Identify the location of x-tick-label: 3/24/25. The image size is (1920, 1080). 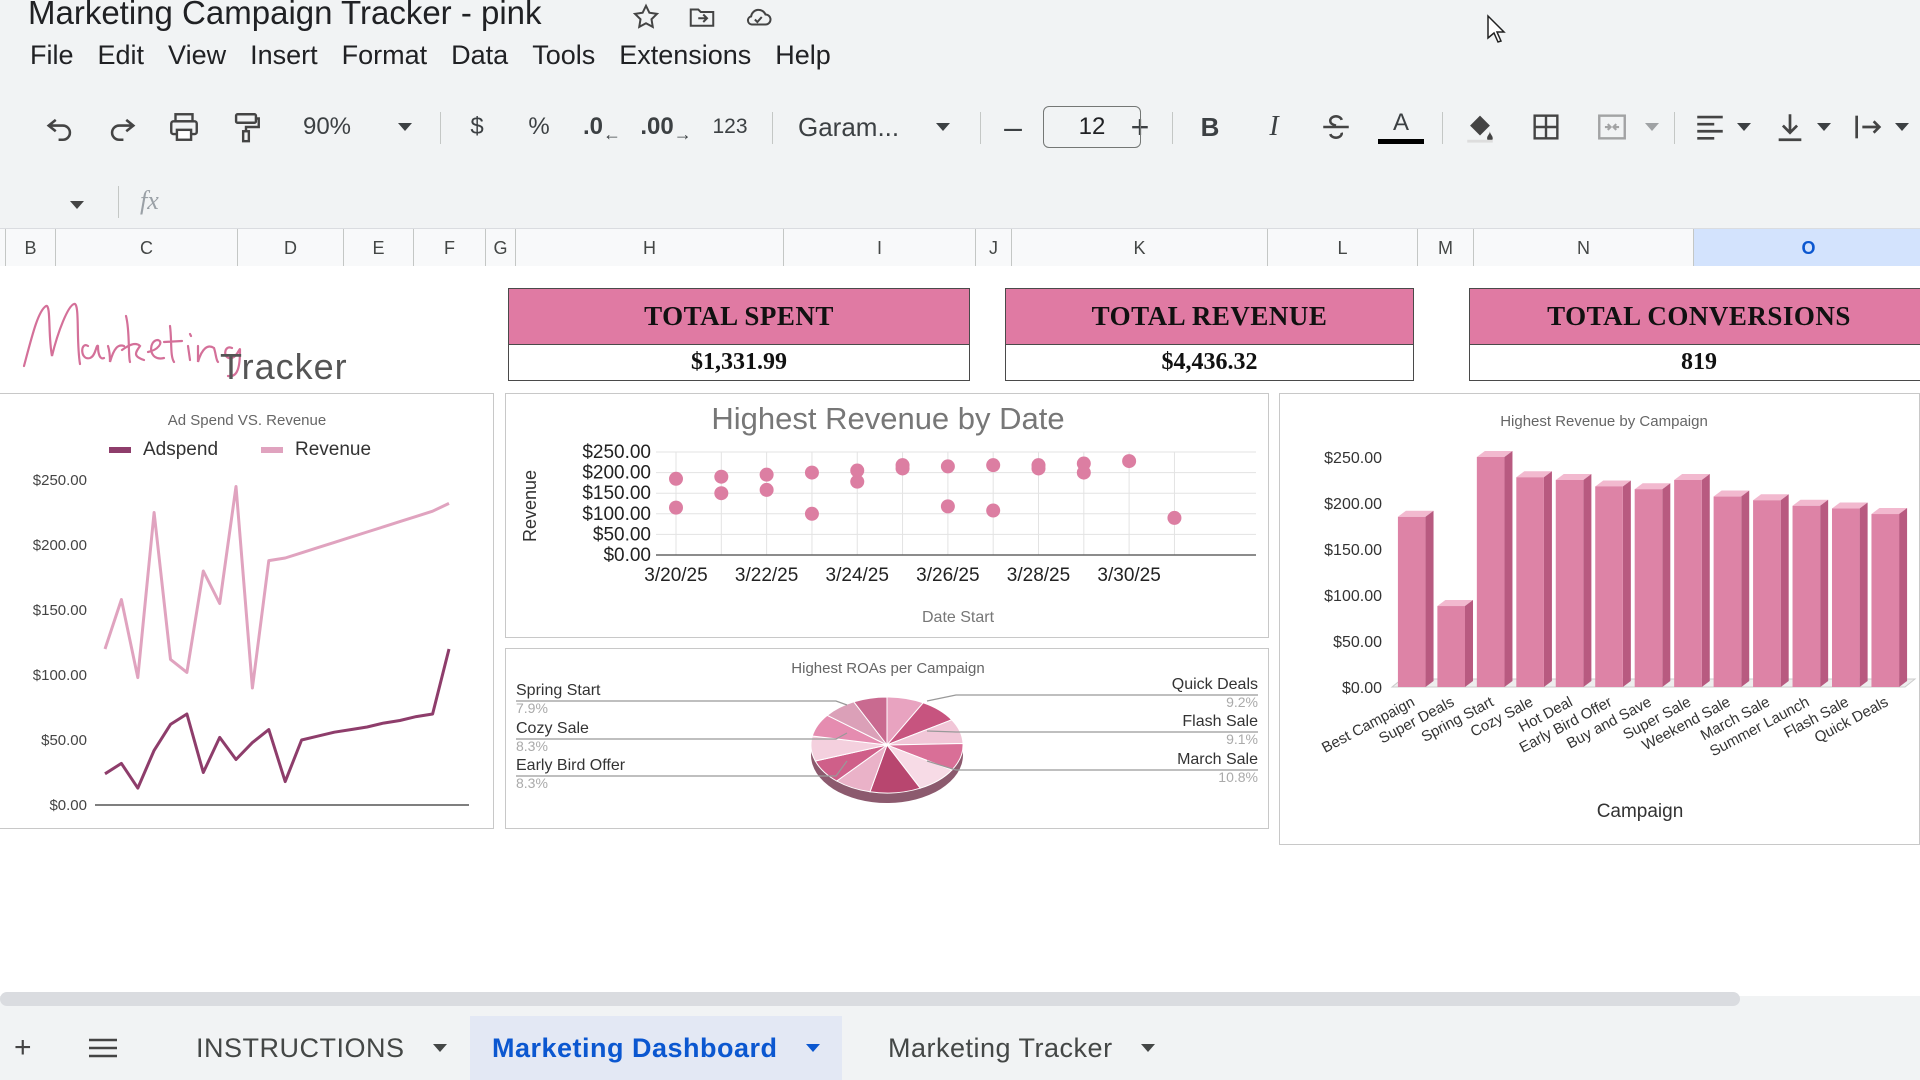
(857, 575).